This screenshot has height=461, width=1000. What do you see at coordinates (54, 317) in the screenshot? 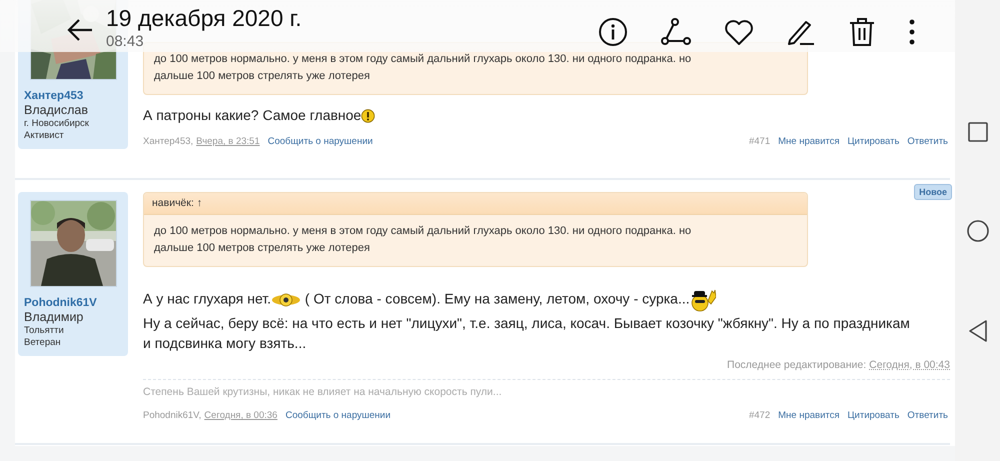
I see `user-real-name: Владимир` at bounding box center [54, 317].